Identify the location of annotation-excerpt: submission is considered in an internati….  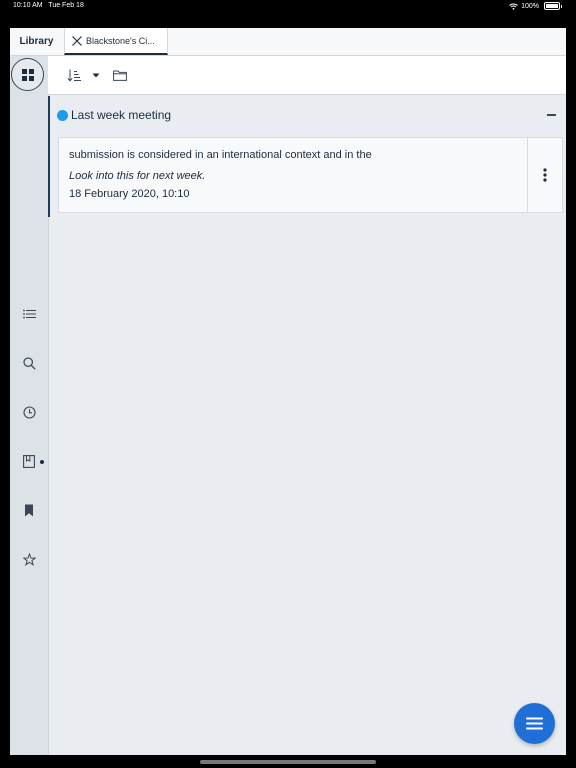
(220, 155).